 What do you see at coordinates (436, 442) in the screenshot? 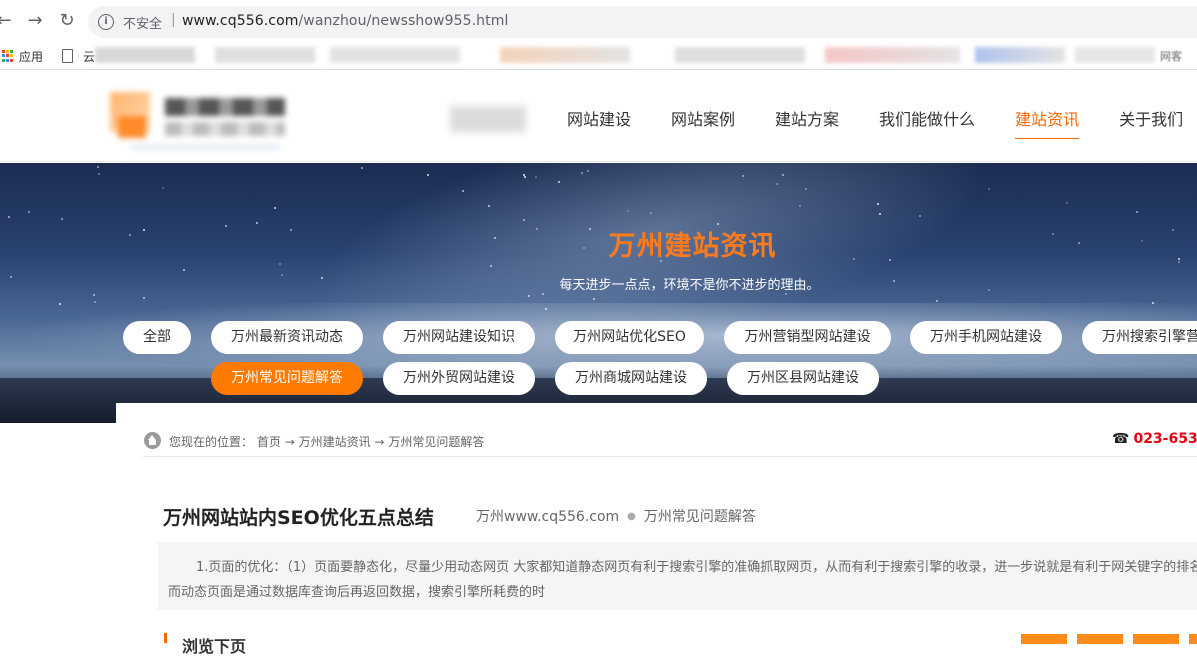
I see `breadcrumb-current: 万州常见问题解答` at bounding box center [436, 442].